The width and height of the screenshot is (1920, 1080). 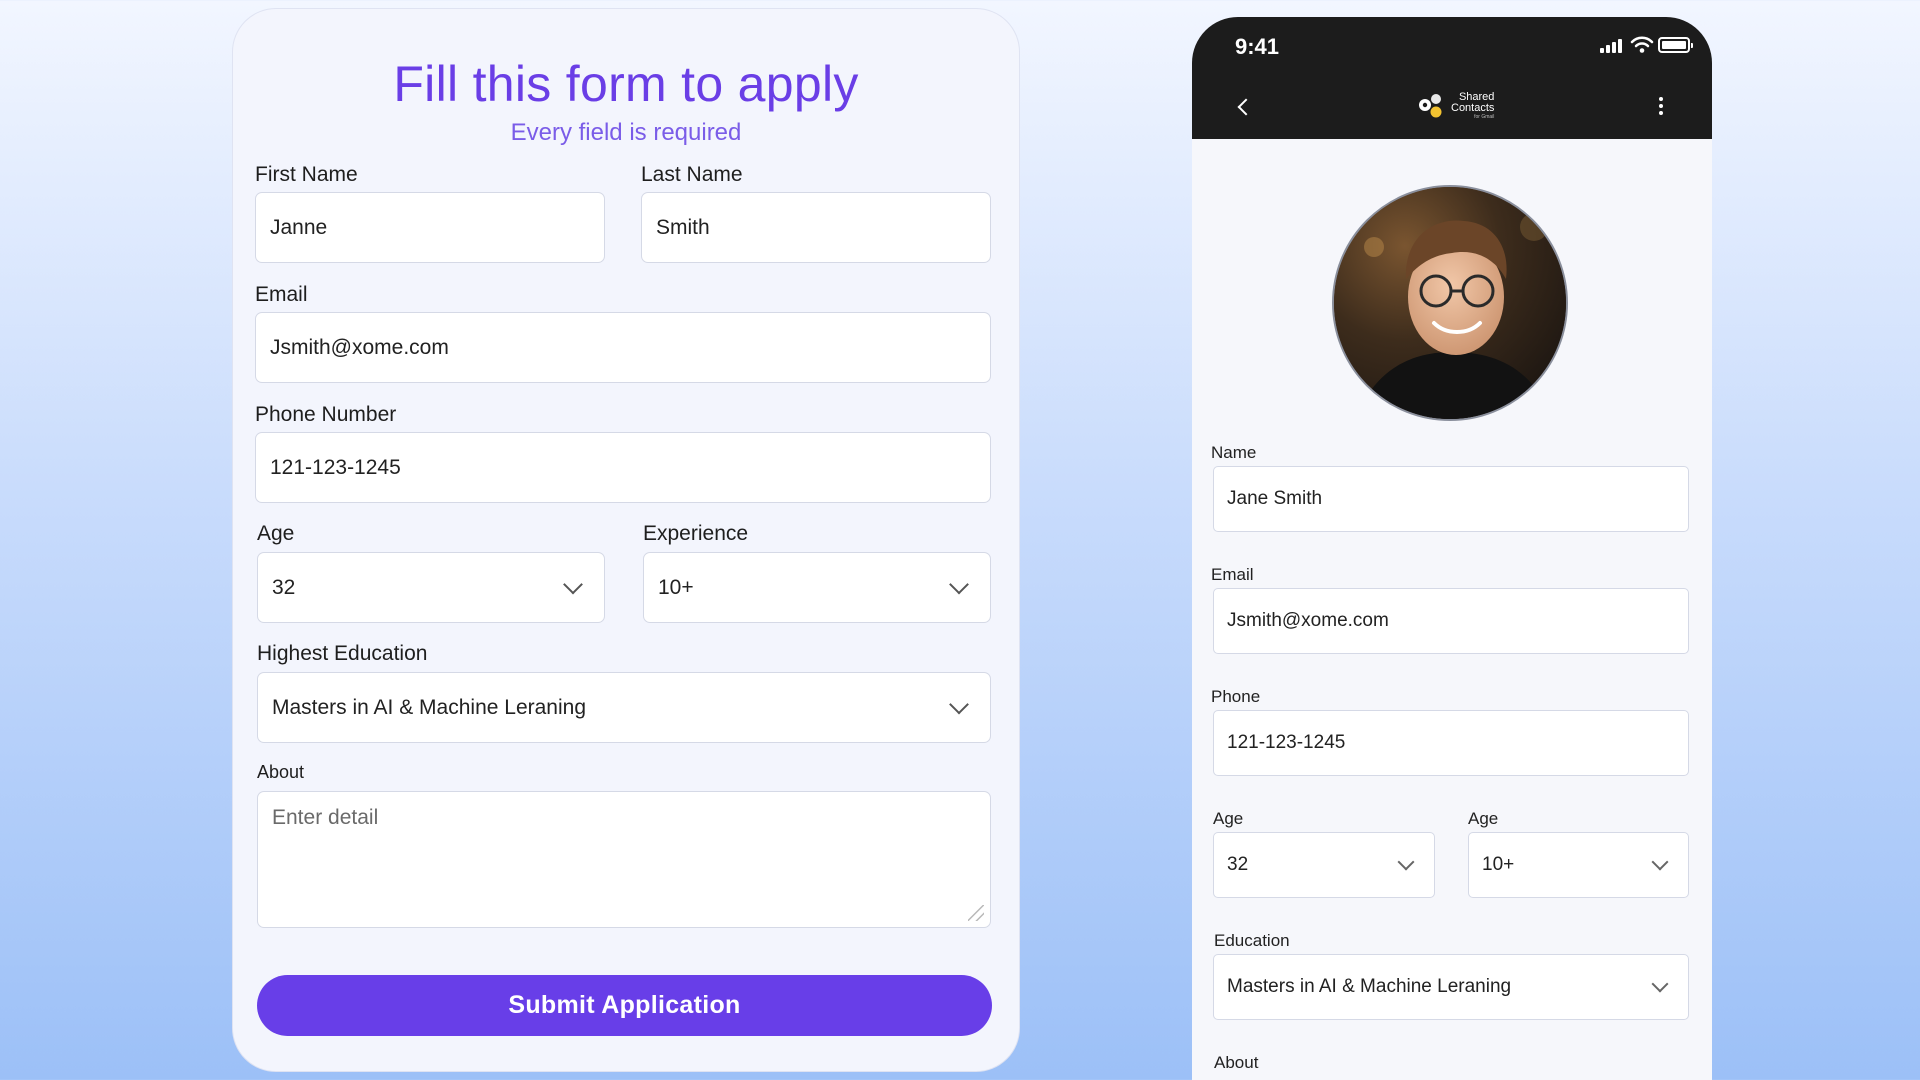 I want to click on form-title: Fill this form to apply, so click(x=626, y=84).